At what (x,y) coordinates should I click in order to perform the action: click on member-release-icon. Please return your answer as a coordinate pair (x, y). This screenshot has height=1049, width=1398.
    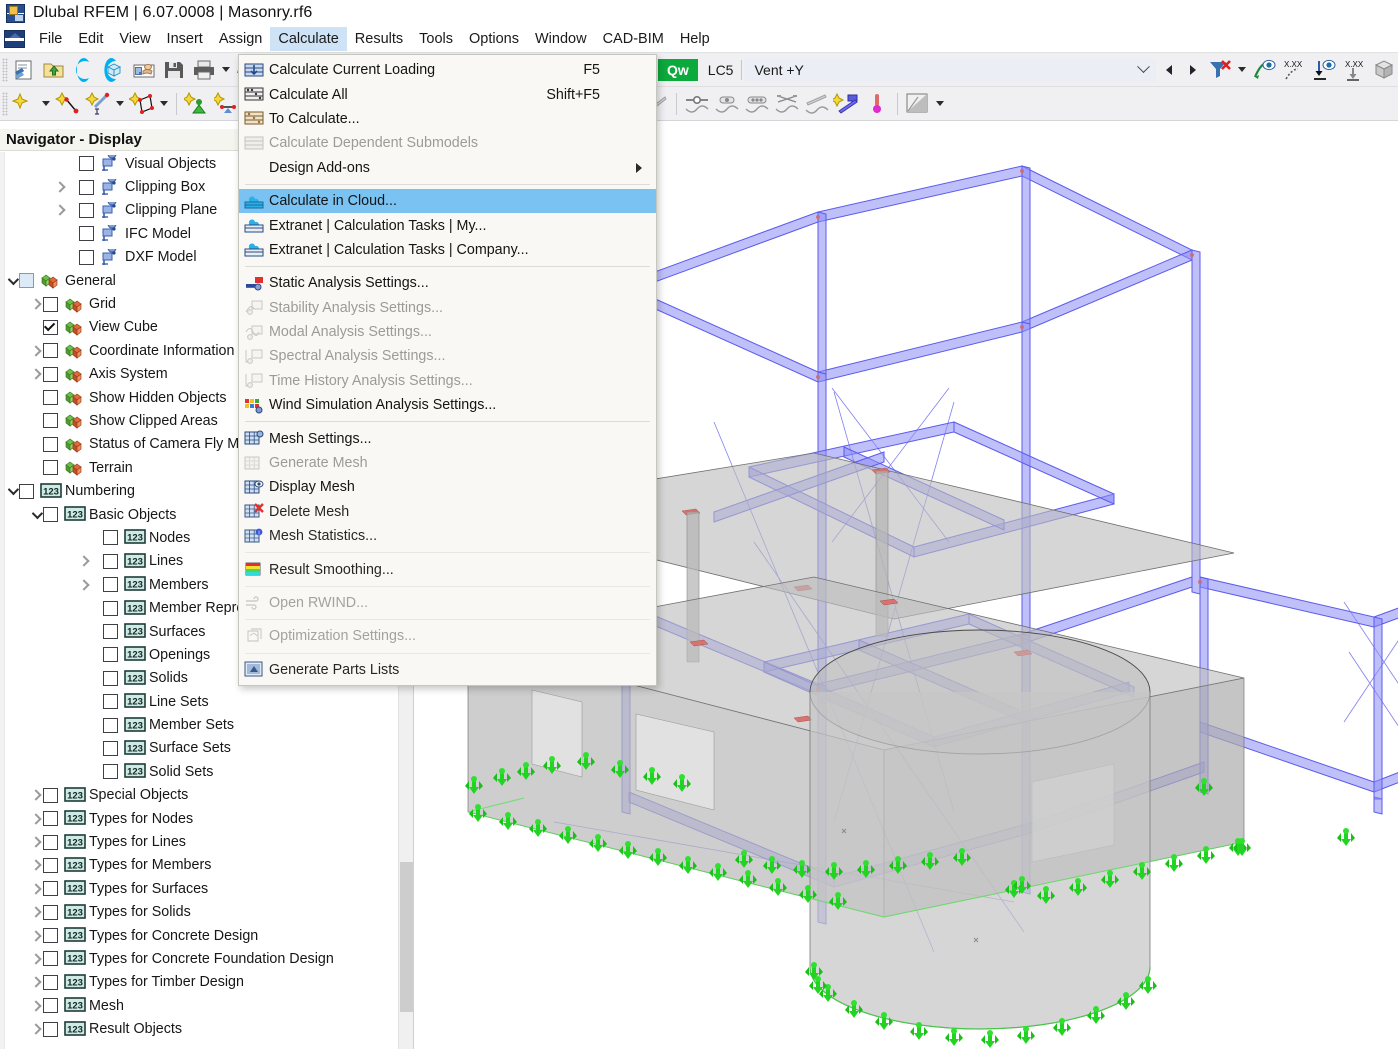
    Looking at the image, I should click on (727, 104).